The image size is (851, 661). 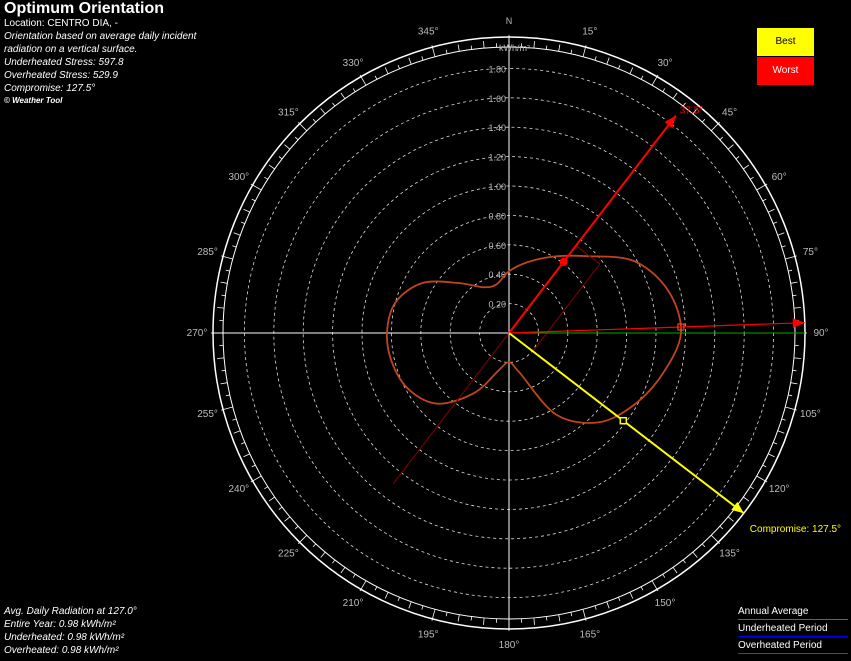 What do you see at coordinates (84, 8) in the screenshot?
I see `page-title: Optimum Orientation` at bounding box center [84, 8].